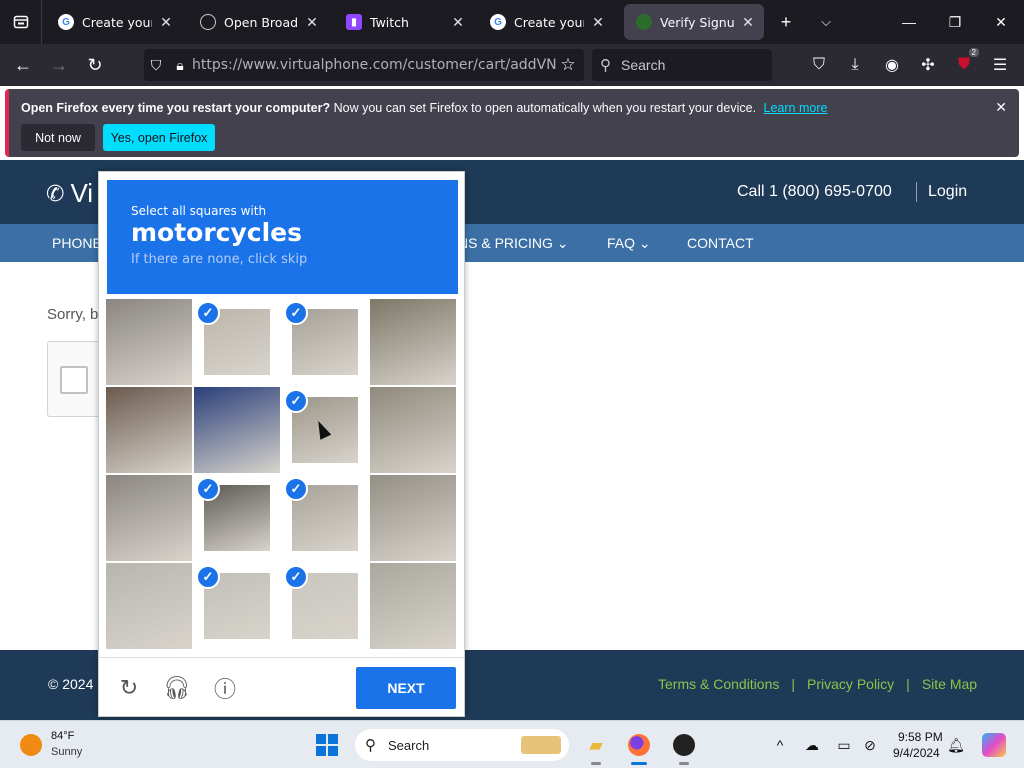 This screenshot has height=768, width=1024. Describe the element at coordinates (796, 108) in the screenshot. I see `learn-more-link: Learn more` at that location.